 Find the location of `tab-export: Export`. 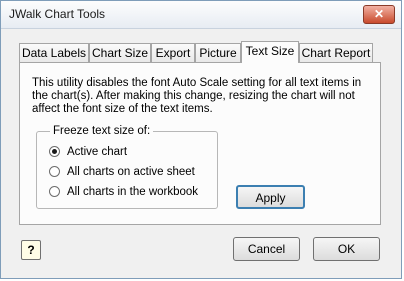

tab-export: Export is located at coordinates (173, 52).